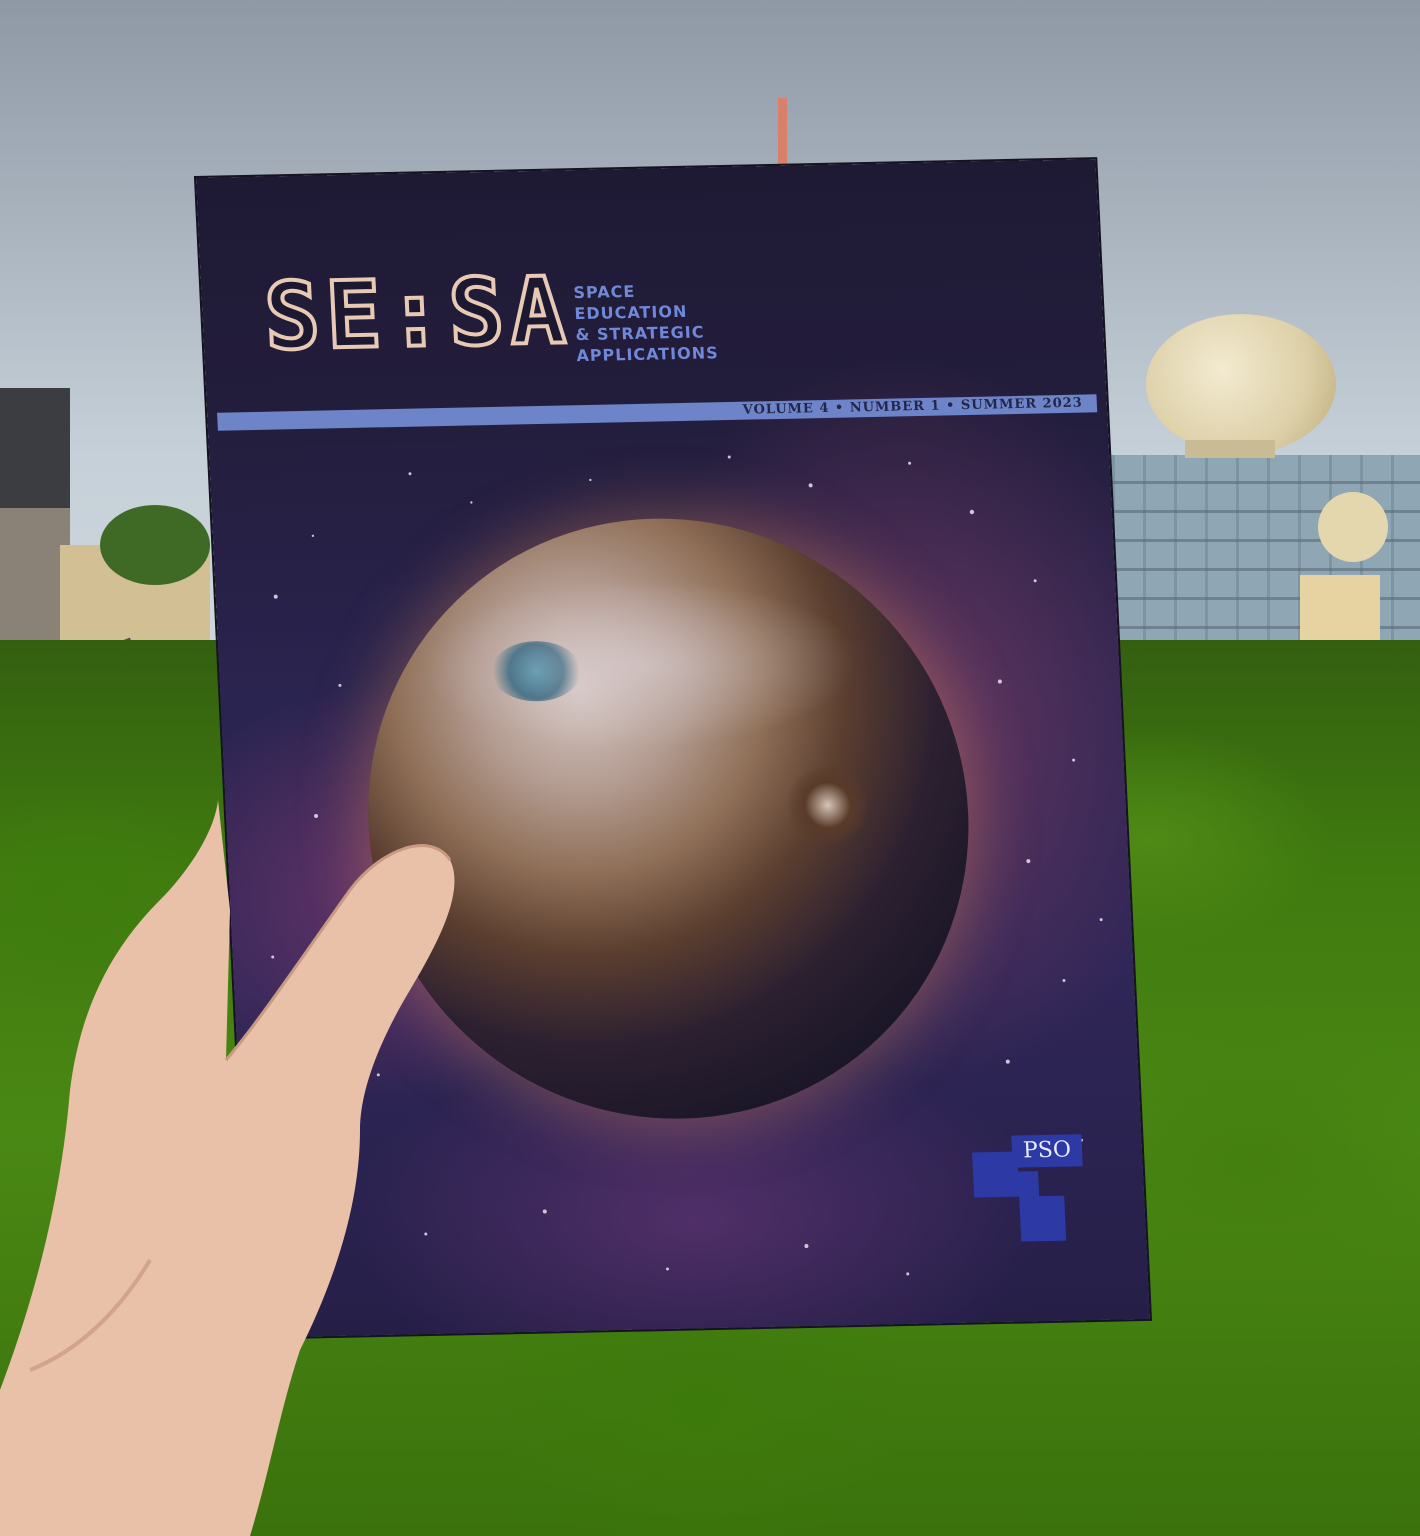 This screenshot has width=1420, height=1536. Describe the element at coordinates (35, 448) in the screenshot. I see `left-building-top` at that location.